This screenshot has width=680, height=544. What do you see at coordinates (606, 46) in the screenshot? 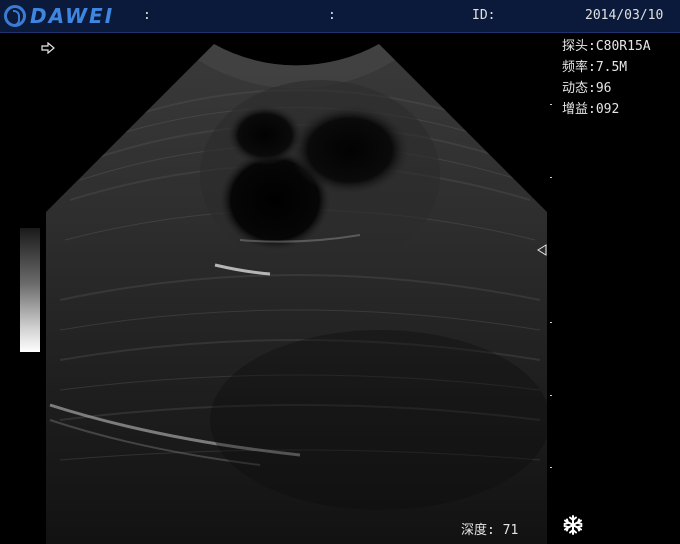
I see `probe-value: 探头:C80R15A` at bounding box center [606, 46].